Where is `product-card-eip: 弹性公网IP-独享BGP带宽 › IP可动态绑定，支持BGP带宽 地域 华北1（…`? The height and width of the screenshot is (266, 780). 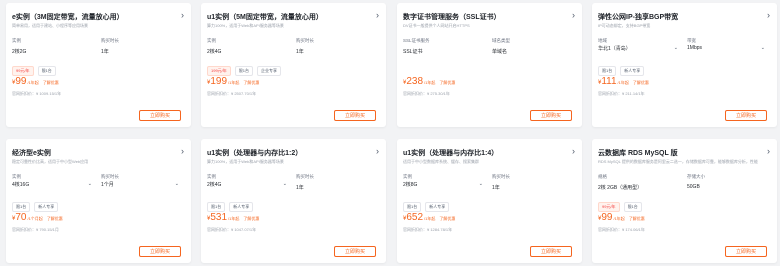
product-card-eip: 弹性公网IP-独享BGP带宽 › IP可动态绑定，支持BGP带宽 地域 华北1（… is located at coordinates (684, 65).